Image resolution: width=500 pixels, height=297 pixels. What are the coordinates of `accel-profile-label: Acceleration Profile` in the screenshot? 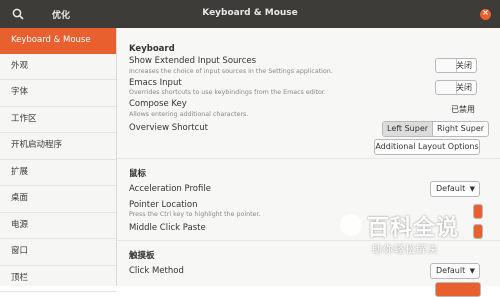 It's located at (170, 189).